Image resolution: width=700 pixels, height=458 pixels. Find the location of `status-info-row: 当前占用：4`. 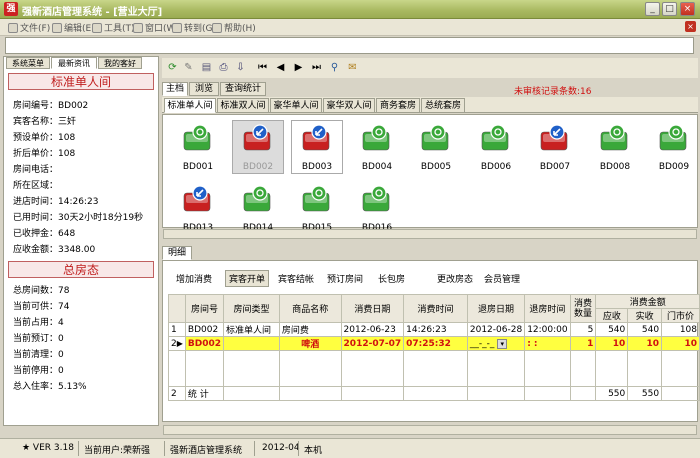

status-info-row: 当前占用：4 is located at coordinates (38, 323).